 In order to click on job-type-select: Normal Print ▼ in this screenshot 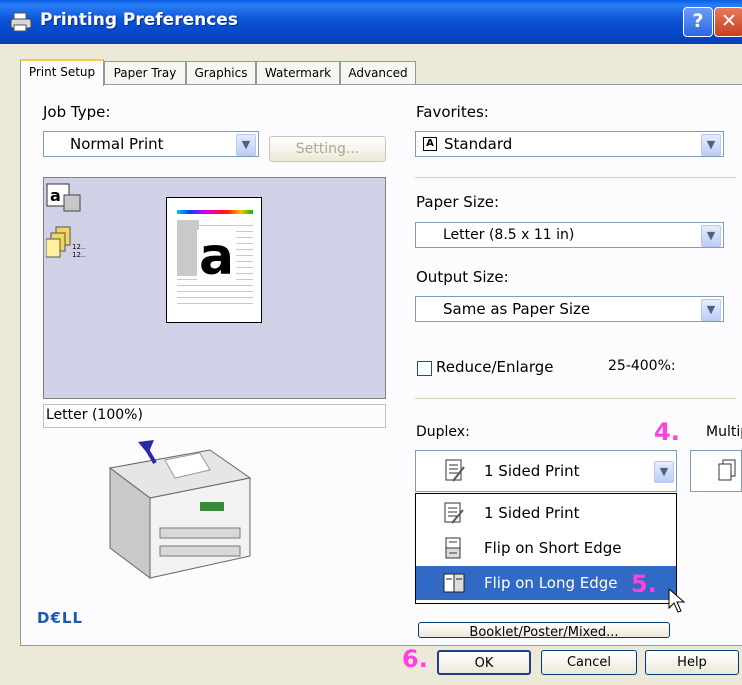, I will do `click(151, 144)`.